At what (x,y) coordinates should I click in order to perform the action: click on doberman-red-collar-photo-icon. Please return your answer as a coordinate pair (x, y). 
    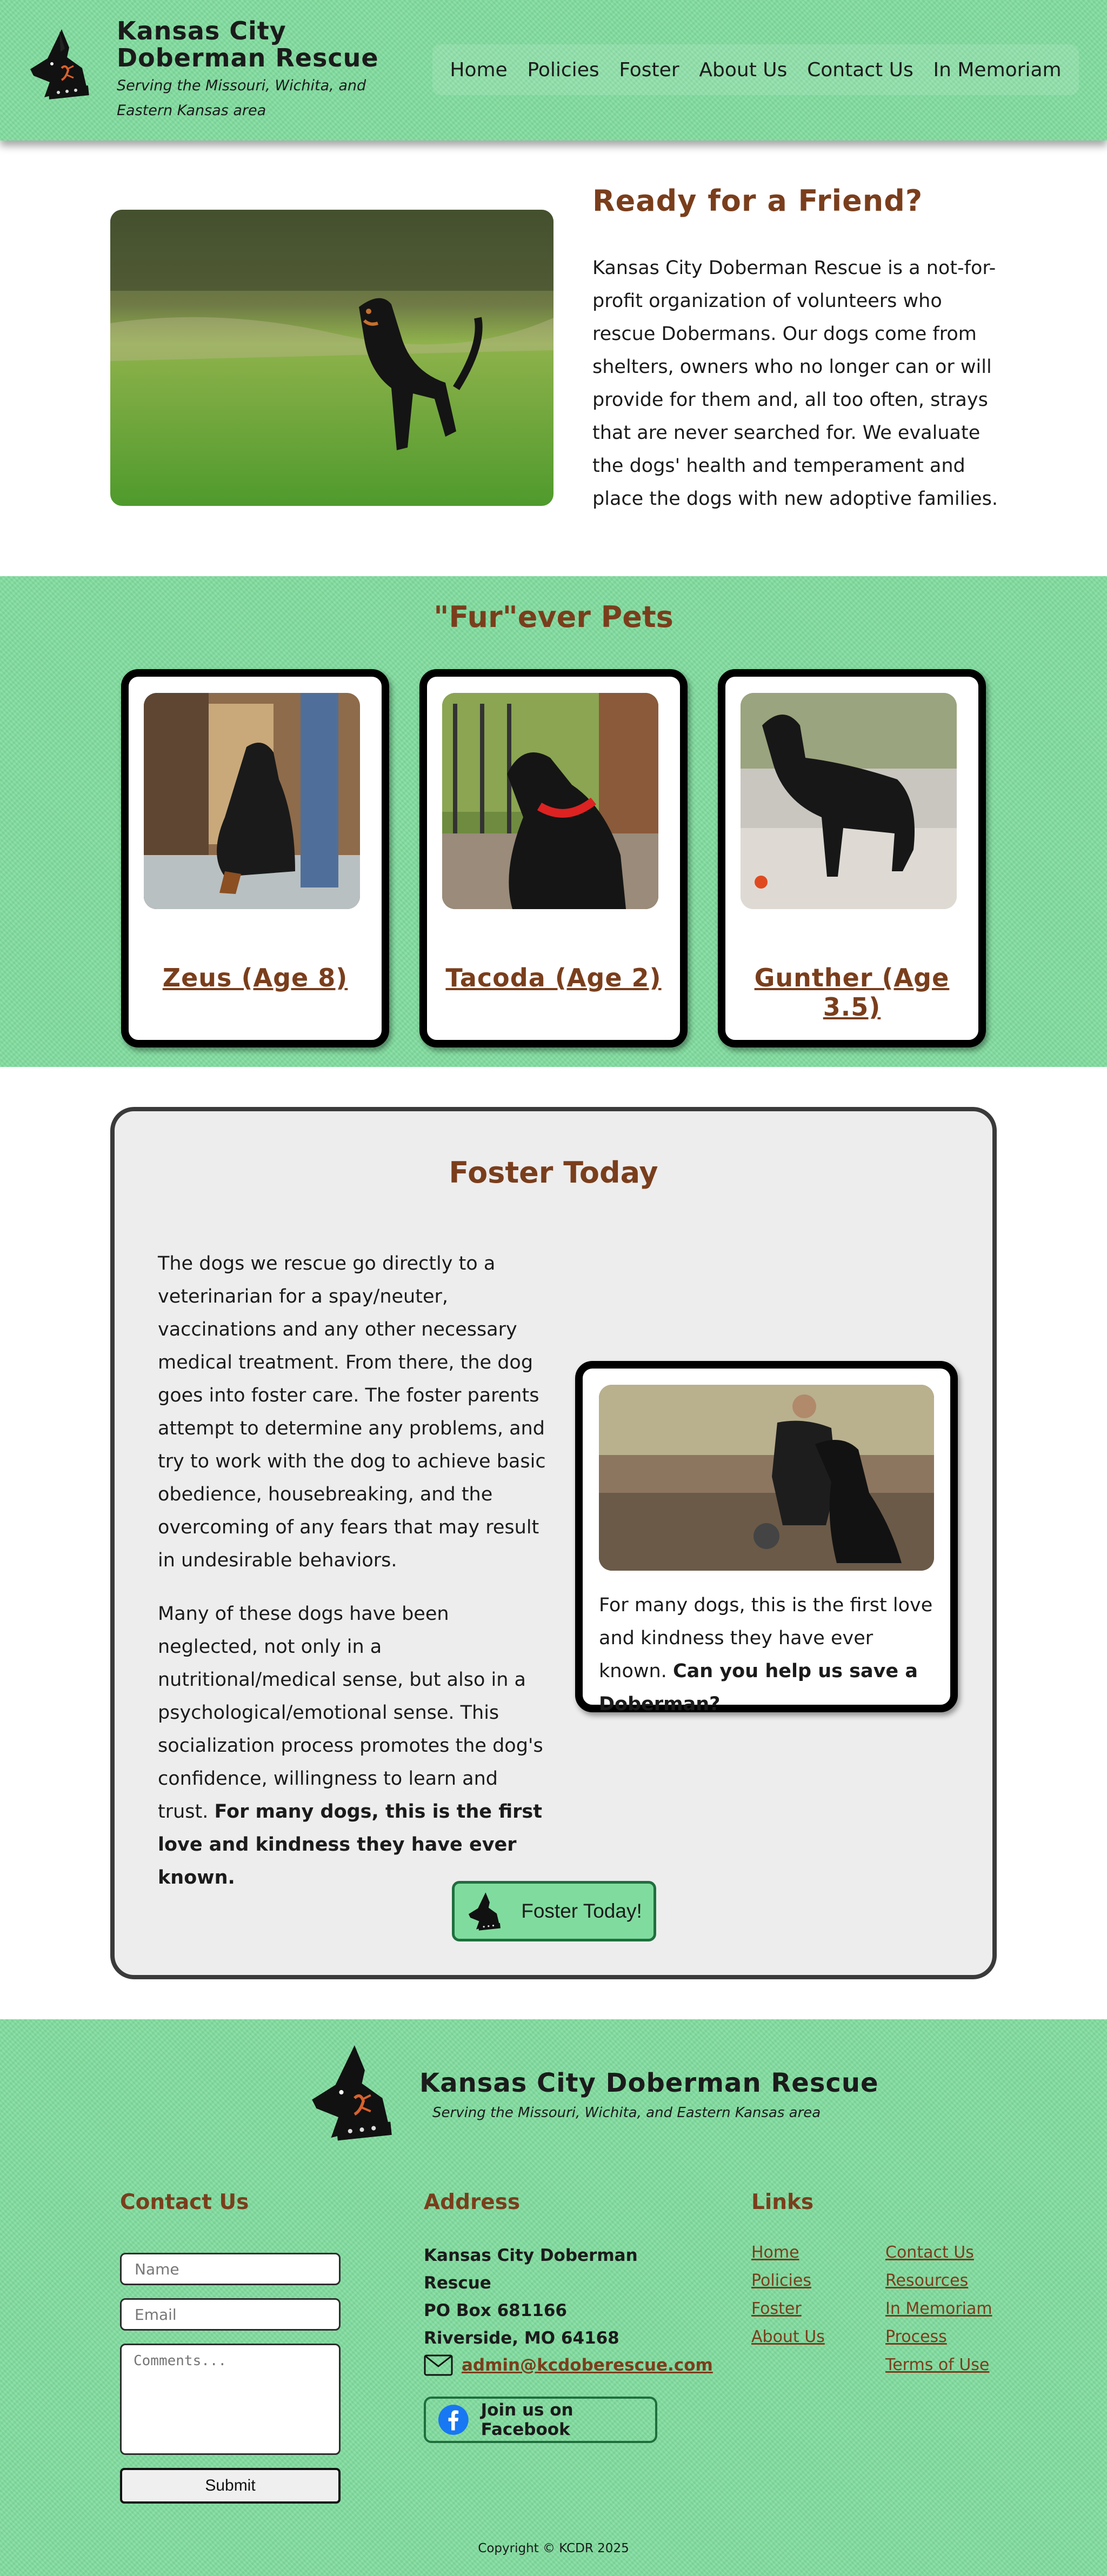
    Looking at the image, I should click on (550, 801).